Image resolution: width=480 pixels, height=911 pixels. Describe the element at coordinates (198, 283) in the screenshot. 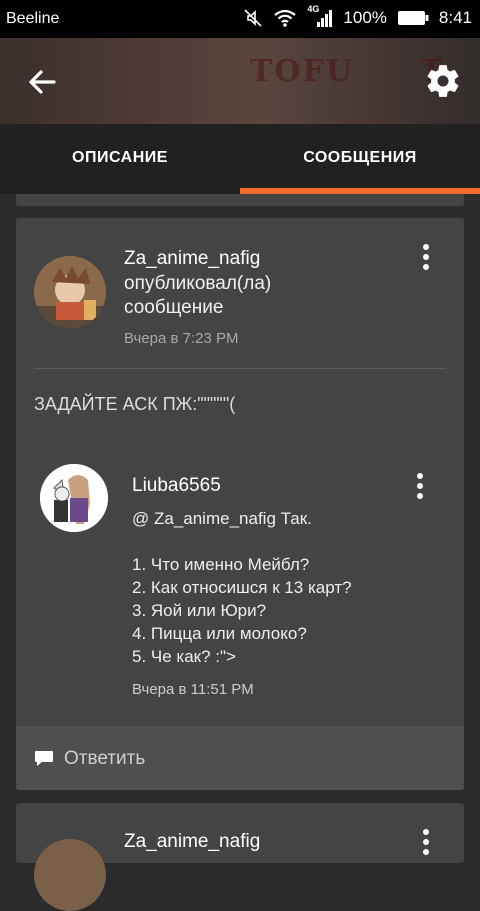

I see `post-action-line1: опубликовал(ла)` at that location.